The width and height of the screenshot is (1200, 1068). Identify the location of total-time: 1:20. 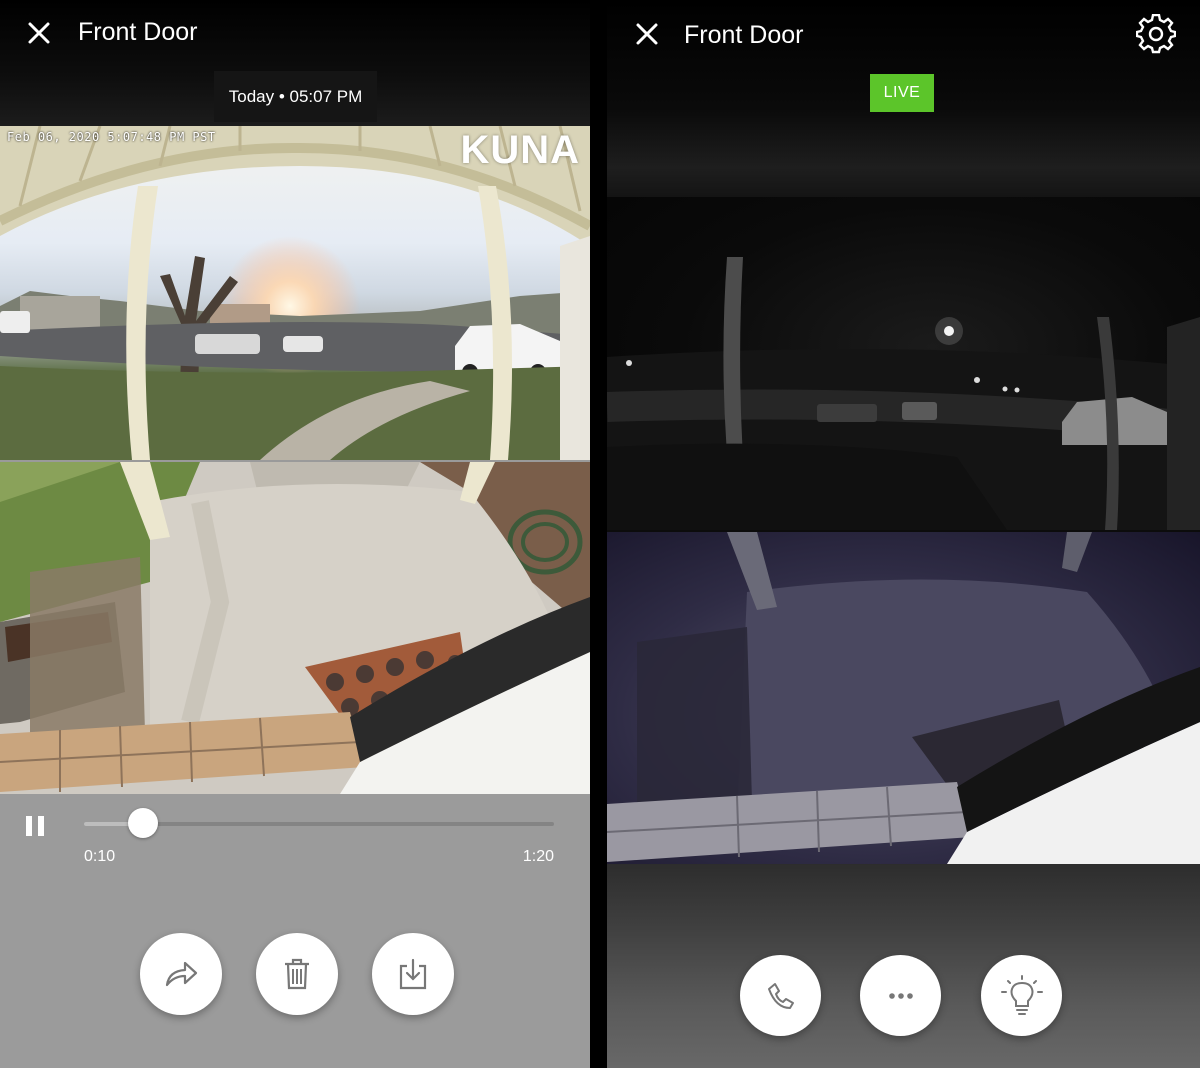
(538, 856).